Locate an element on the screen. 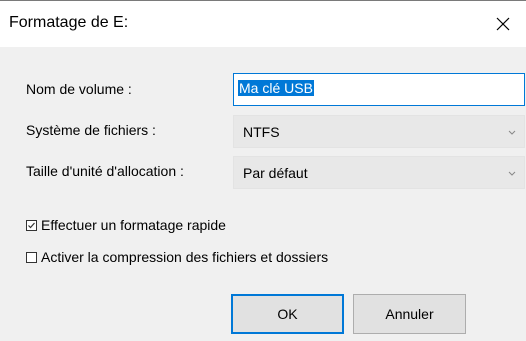 The width and height of the screenshot is (526, 341). close-icon is located at coordinates (503, 24).